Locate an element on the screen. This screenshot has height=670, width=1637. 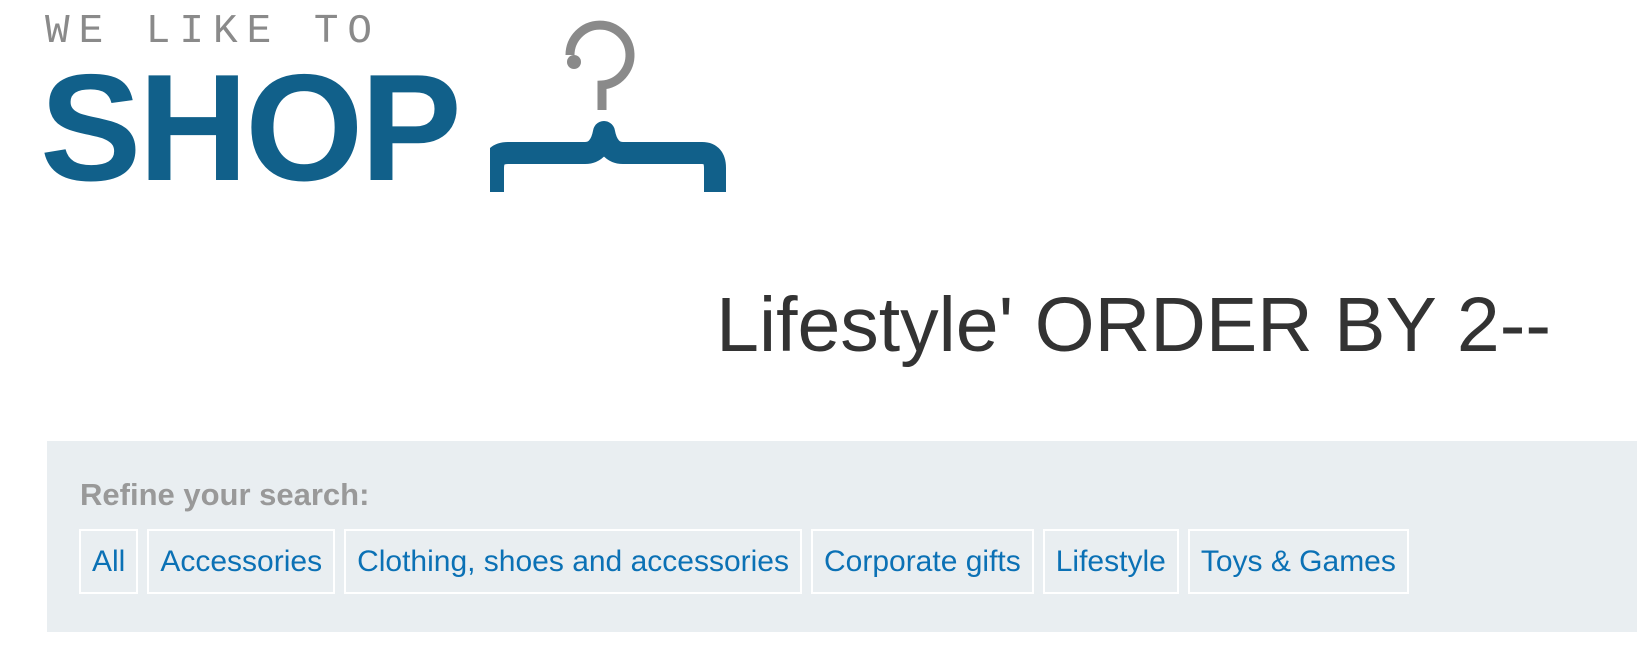
clothes-hanger-icon is located at coordinates (608, 106).